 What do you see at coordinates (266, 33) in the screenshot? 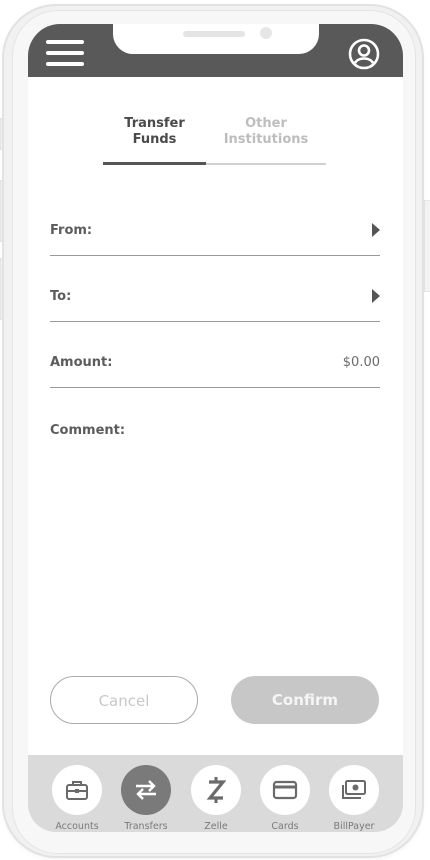
I see `camera-dot` at bounding box center [266, 33].